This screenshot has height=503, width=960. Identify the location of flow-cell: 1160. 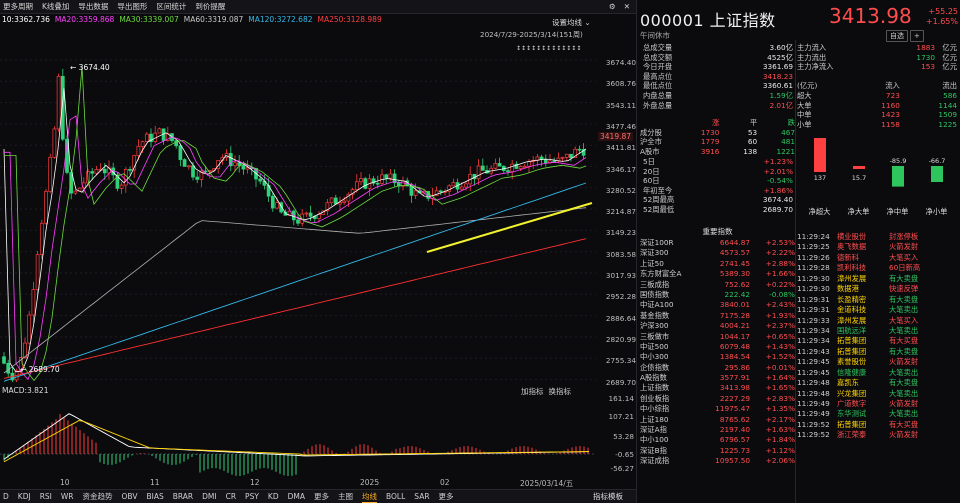
(890, 105).